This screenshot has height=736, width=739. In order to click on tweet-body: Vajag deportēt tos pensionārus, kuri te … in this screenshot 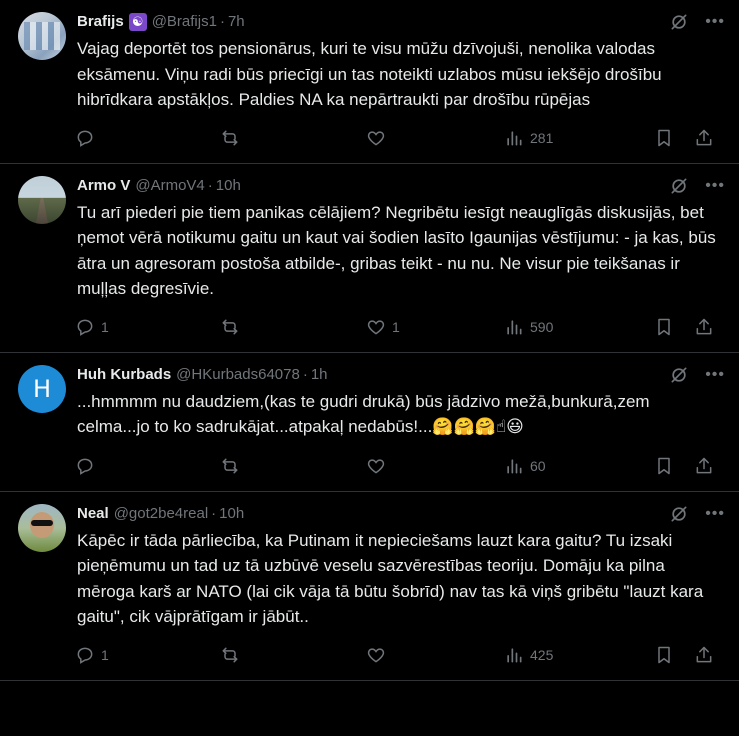, I will do `click(369, 74)`.